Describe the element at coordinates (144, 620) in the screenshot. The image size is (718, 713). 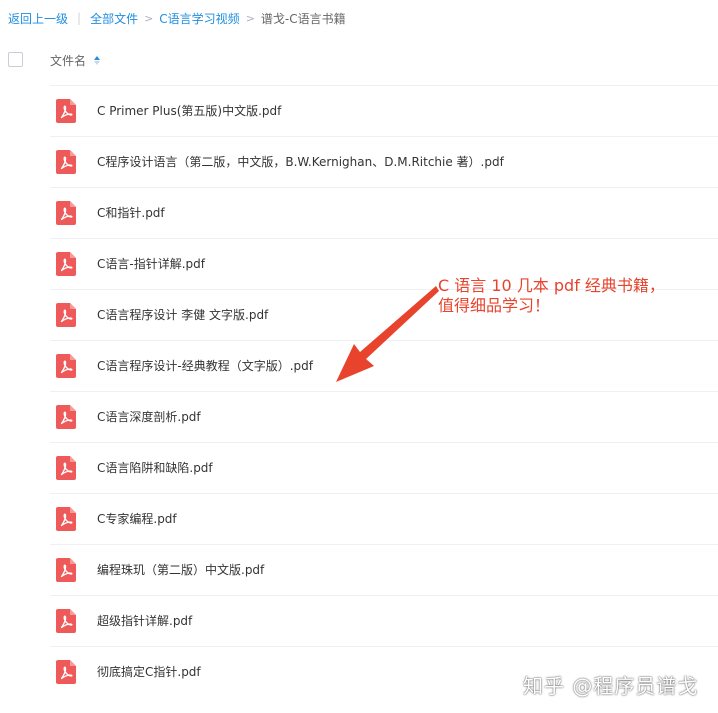
I see `file-name: 超级指针详解.pdf` at that location.